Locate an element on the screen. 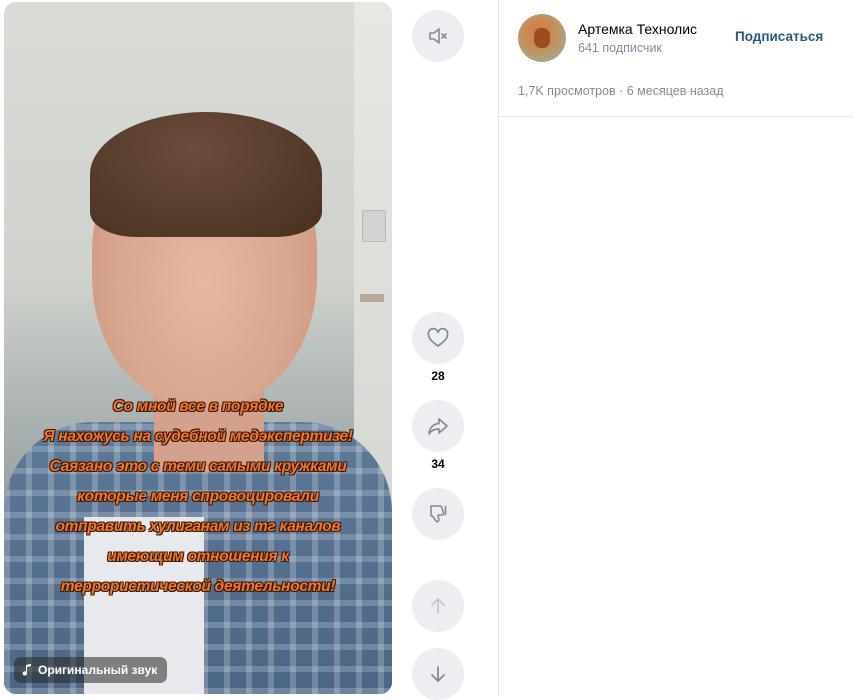  caption-line: которые меня спровоцировали is located at coordinates (198, 496).